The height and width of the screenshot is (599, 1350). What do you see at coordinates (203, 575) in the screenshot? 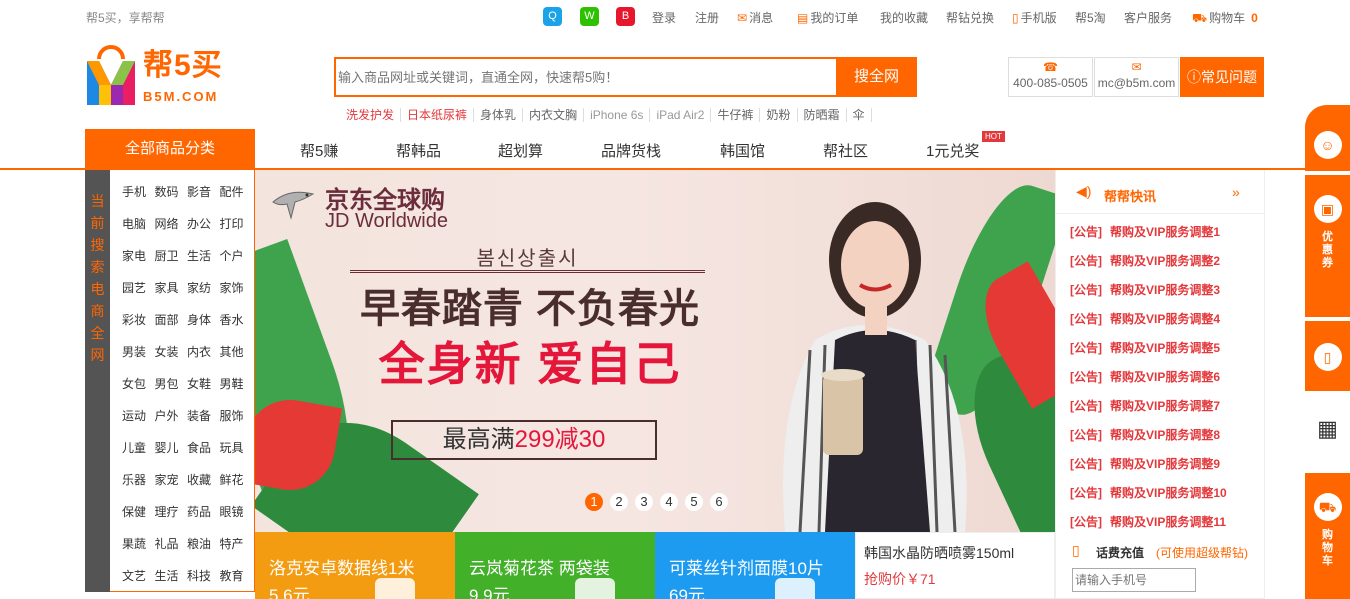
I see `category-link: 科技` at bounding box center [203, 575].